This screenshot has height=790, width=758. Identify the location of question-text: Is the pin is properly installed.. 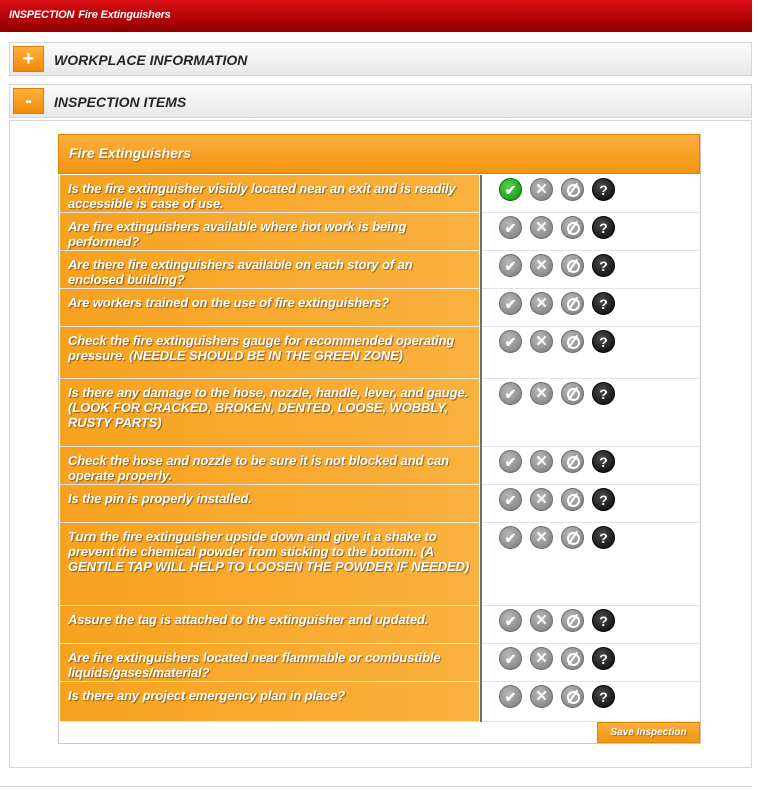
(269, 504).